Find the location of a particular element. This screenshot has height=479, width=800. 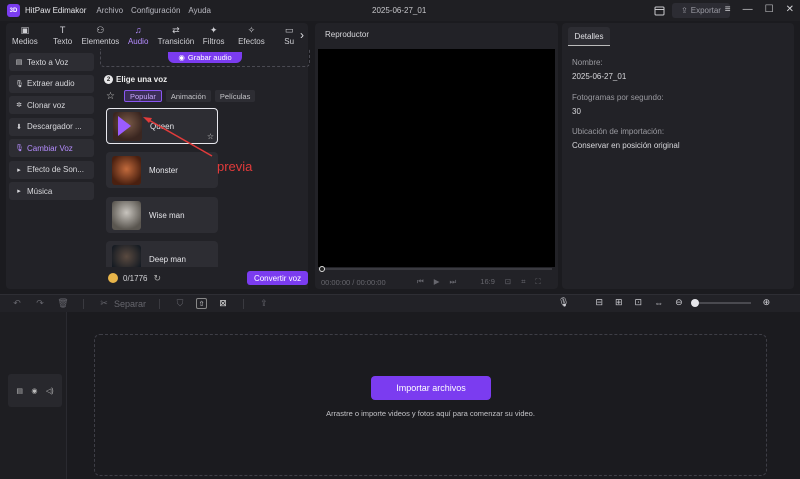

record-audio-button: ◉ Grabar audio is located at coordinates (205, 57).